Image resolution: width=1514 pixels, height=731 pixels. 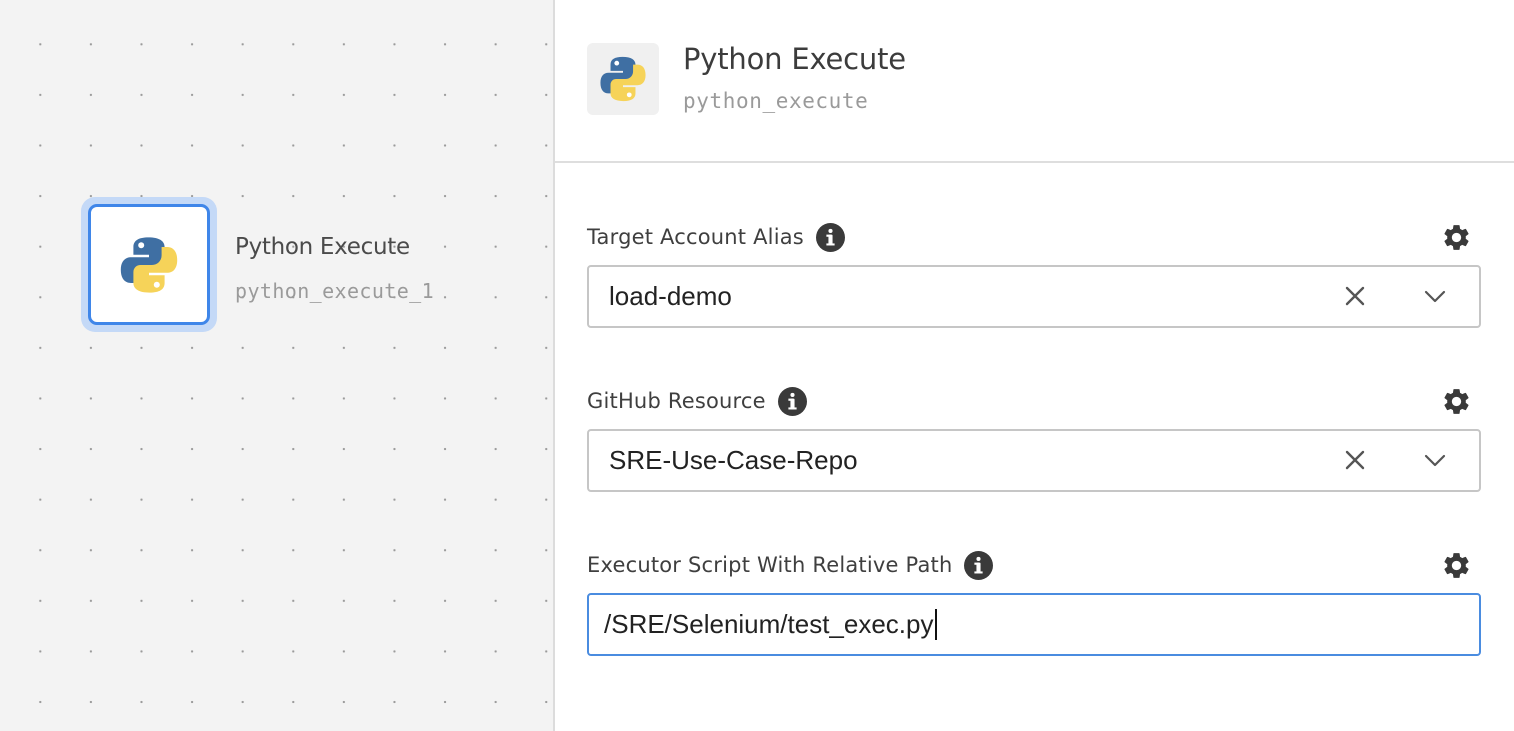 I want to click on target-account-alias-select: load-demo, so click(x=1034, y=296).